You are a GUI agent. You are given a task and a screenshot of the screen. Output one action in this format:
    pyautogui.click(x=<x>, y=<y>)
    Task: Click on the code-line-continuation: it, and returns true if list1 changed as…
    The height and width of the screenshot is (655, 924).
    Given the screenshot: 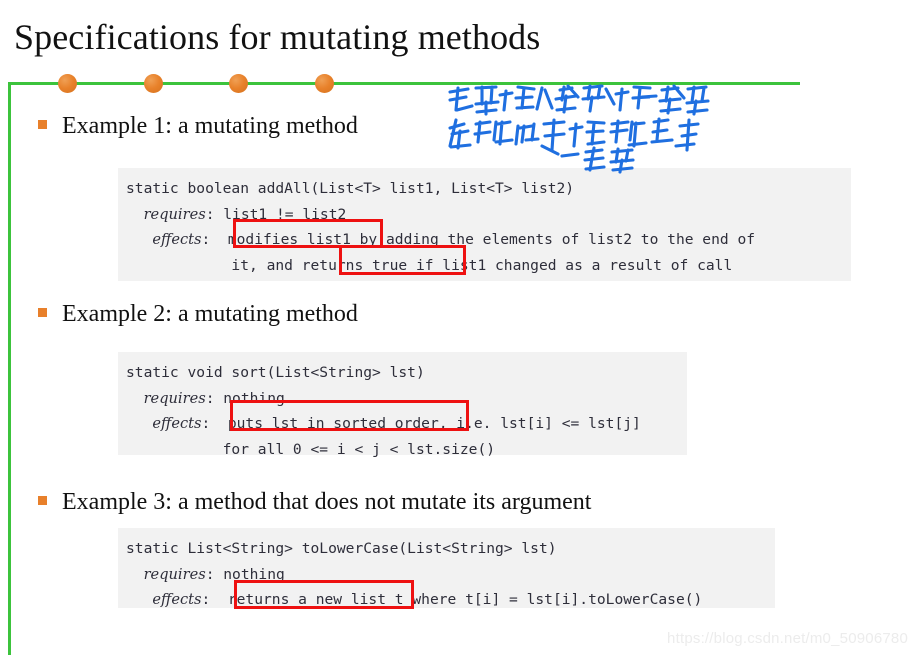 What is the action you would take?
    pyautogui.click(x=429, y=265)
    